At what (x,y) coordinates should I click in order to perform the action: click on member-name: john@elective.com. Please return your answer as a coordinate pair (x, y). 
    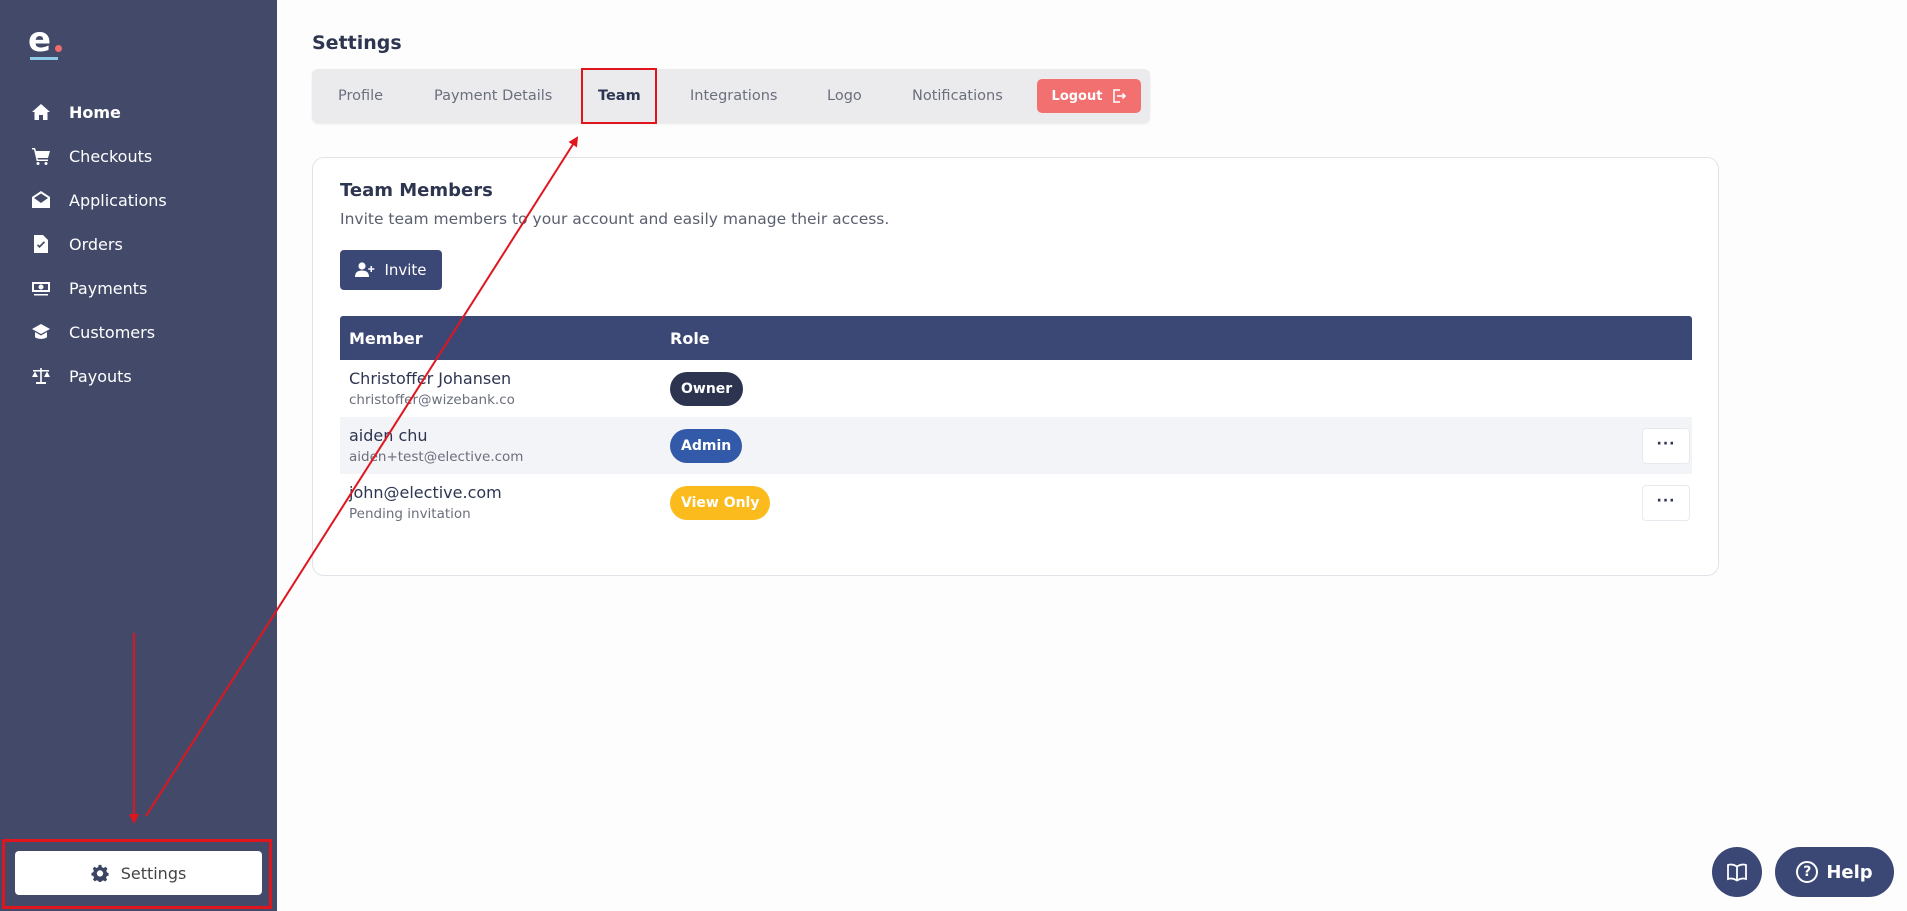
    Looking at the image, I should click on (425, 492).